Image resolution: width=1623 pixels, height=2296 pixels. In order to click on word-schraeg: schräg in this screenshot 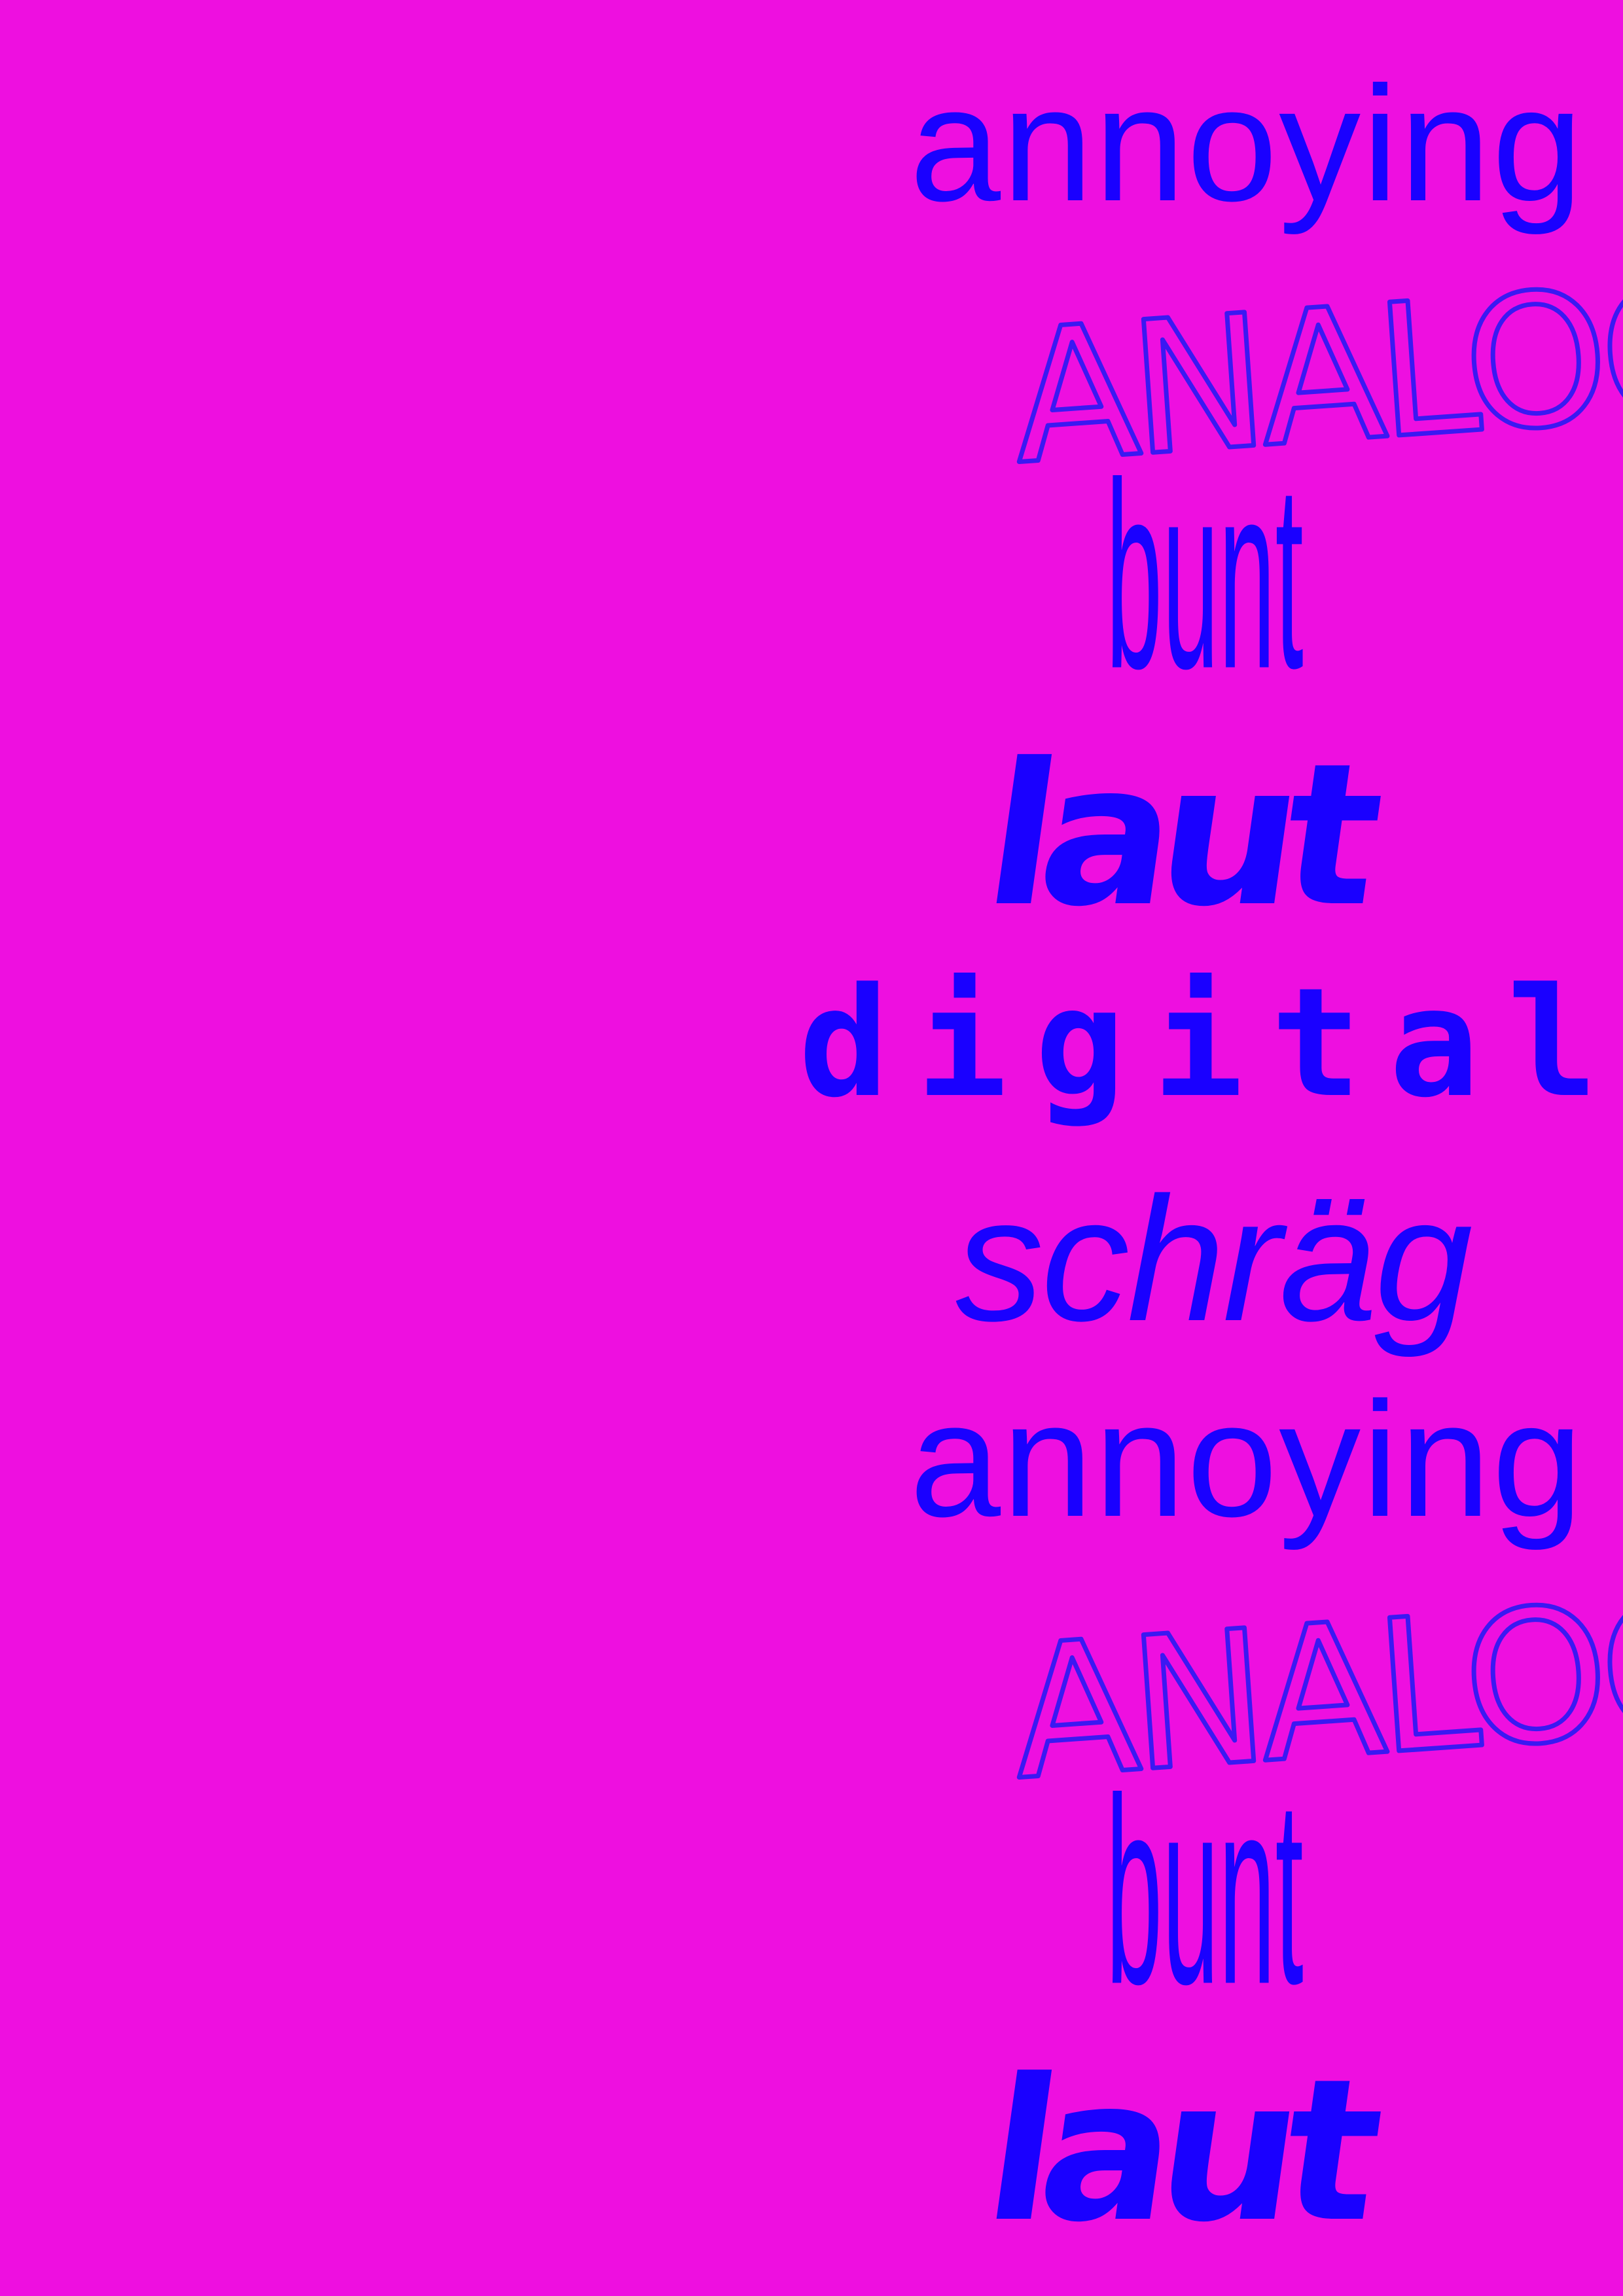, I will do `click(1213, 1259)`.